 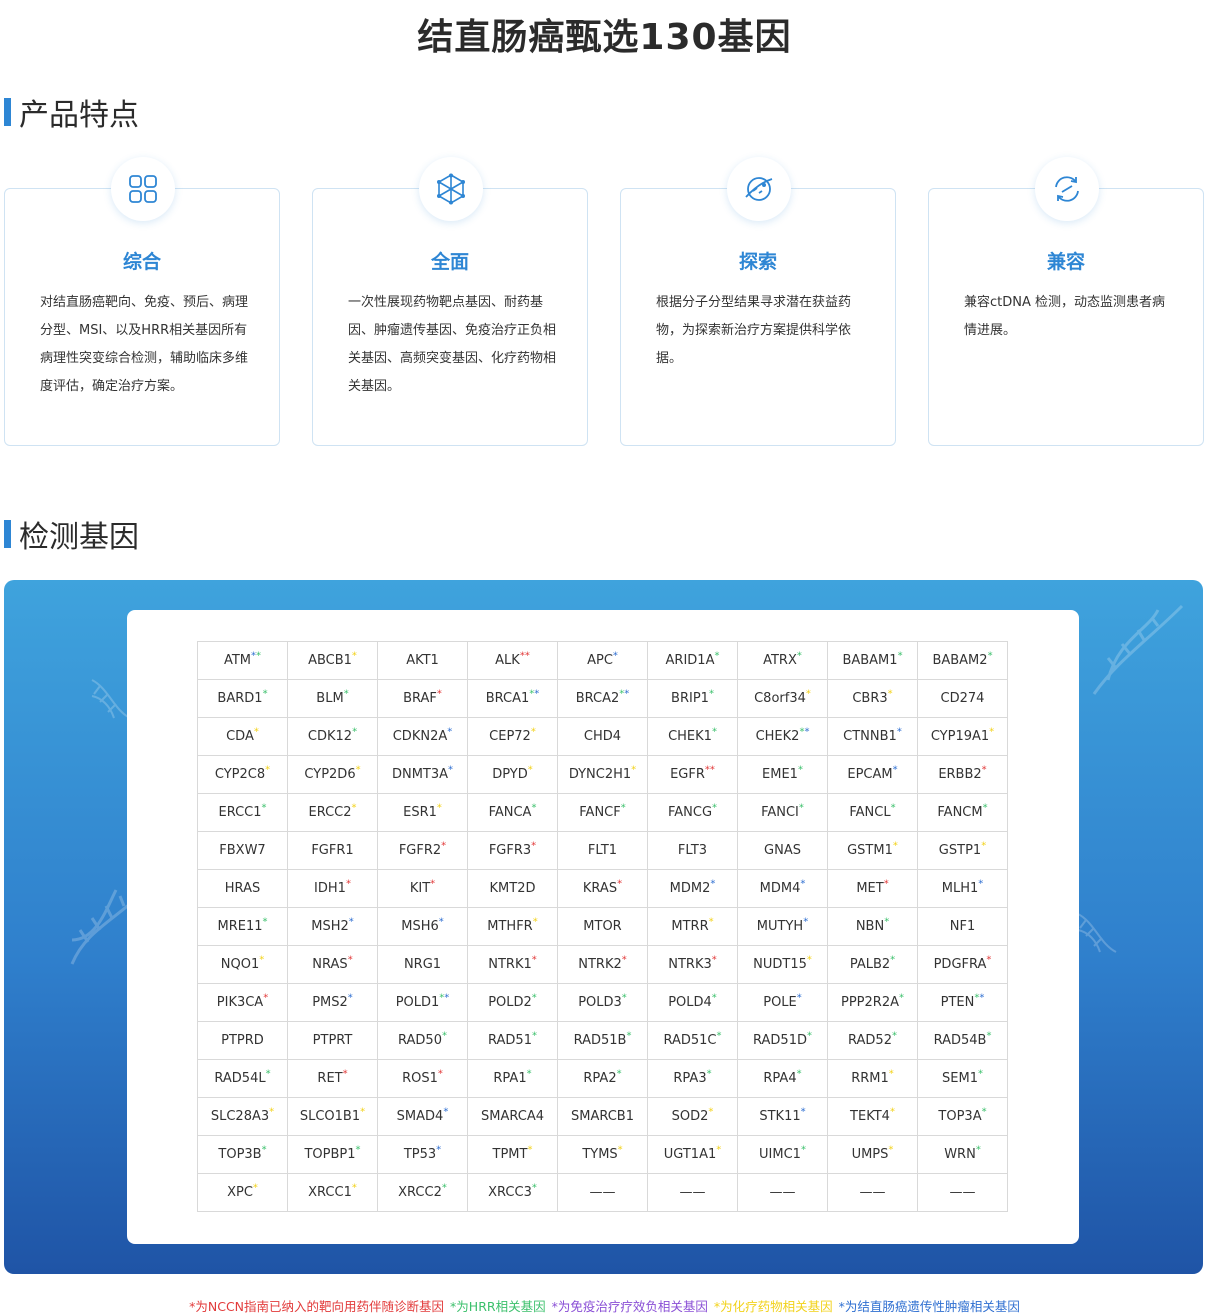 What do you see at coordinates (870, 964) in the screenshot?
I see `gene-name: PALB2` at bounding box center [870, 964].